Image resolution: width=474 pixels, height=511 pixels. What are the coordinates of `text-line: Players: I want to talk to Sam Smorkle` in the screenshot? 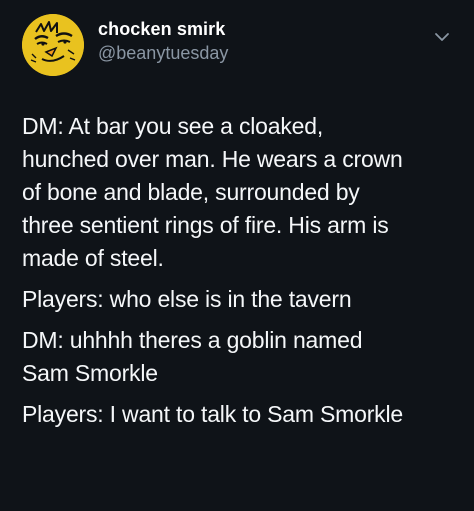 It's located at (212, 414).